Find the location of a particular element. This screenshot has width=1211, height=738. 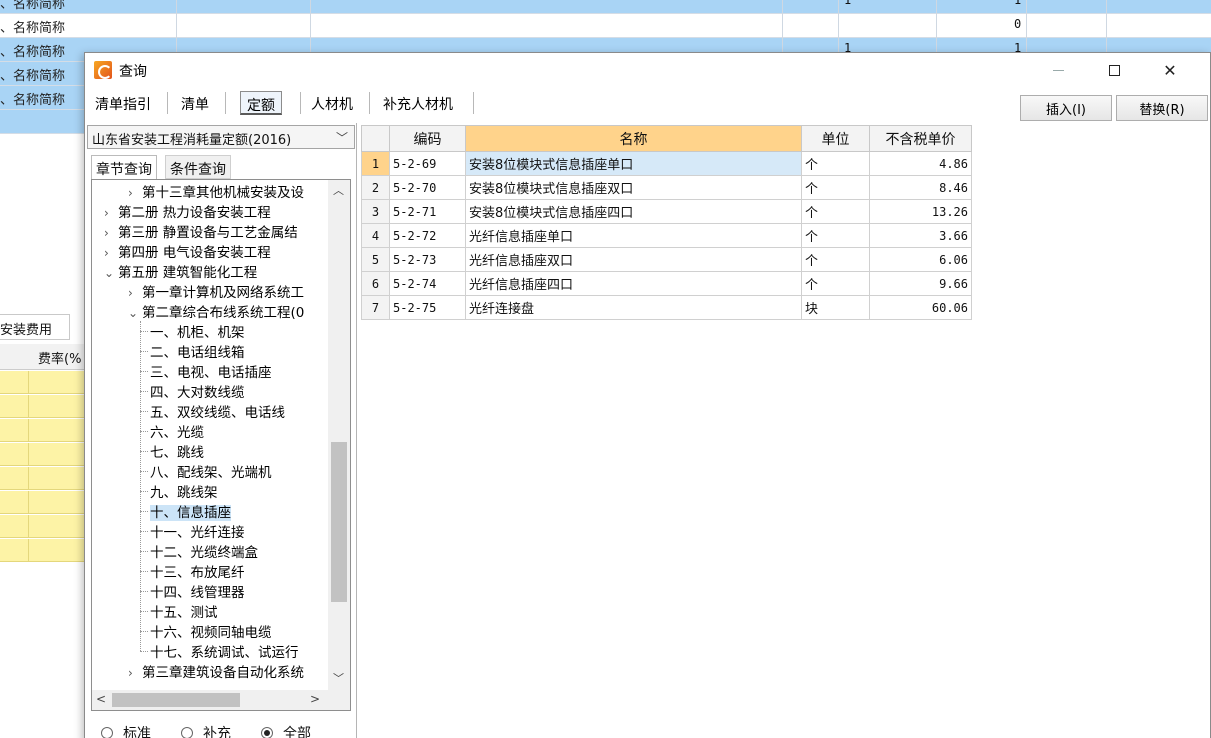

tree-node: › 第十三章其他机械安装及设 is located at coordinates (216, 191).